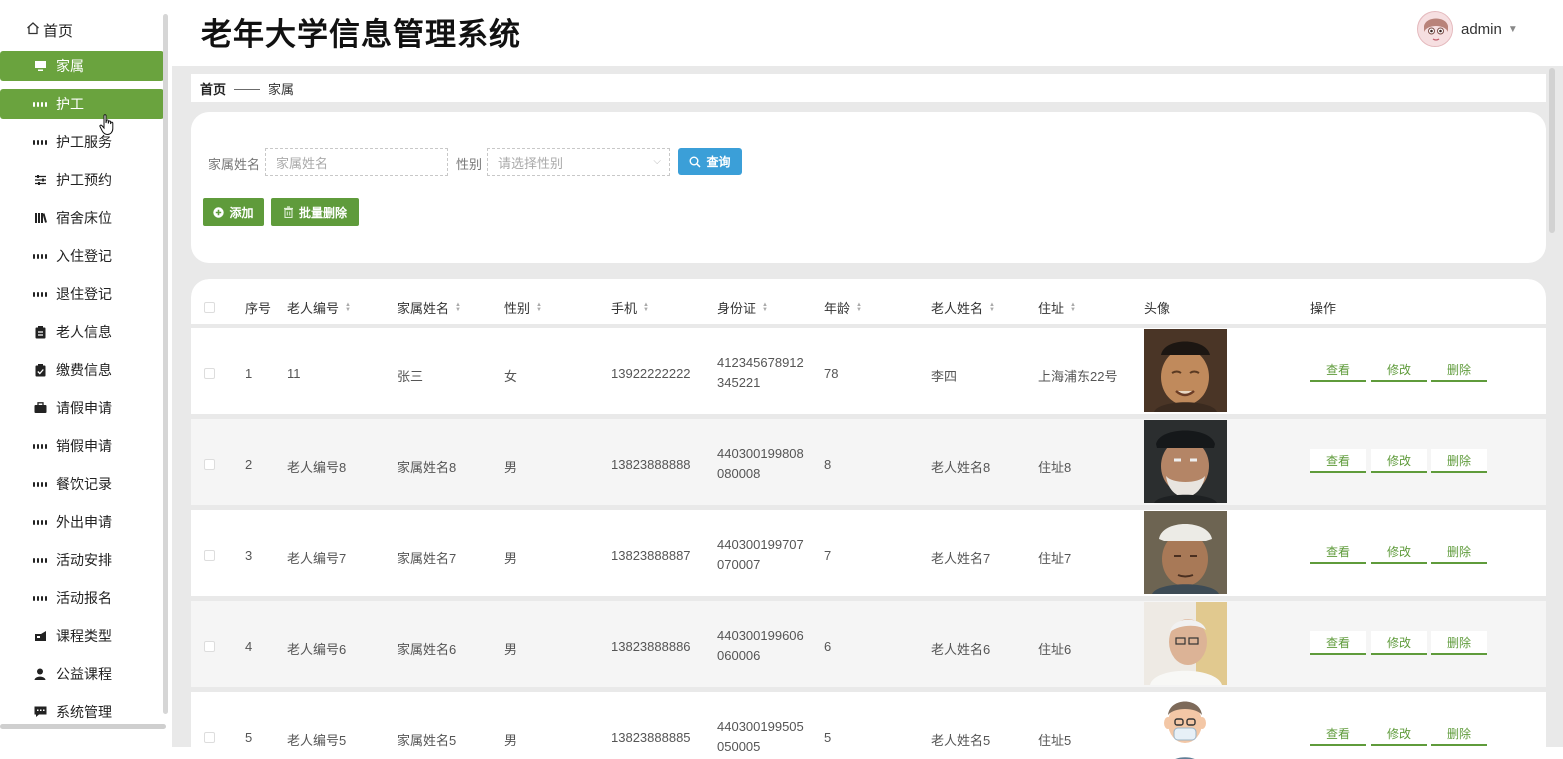  I want to click on sidebar-item-elder-info: 老人信息, so click(82, 332).